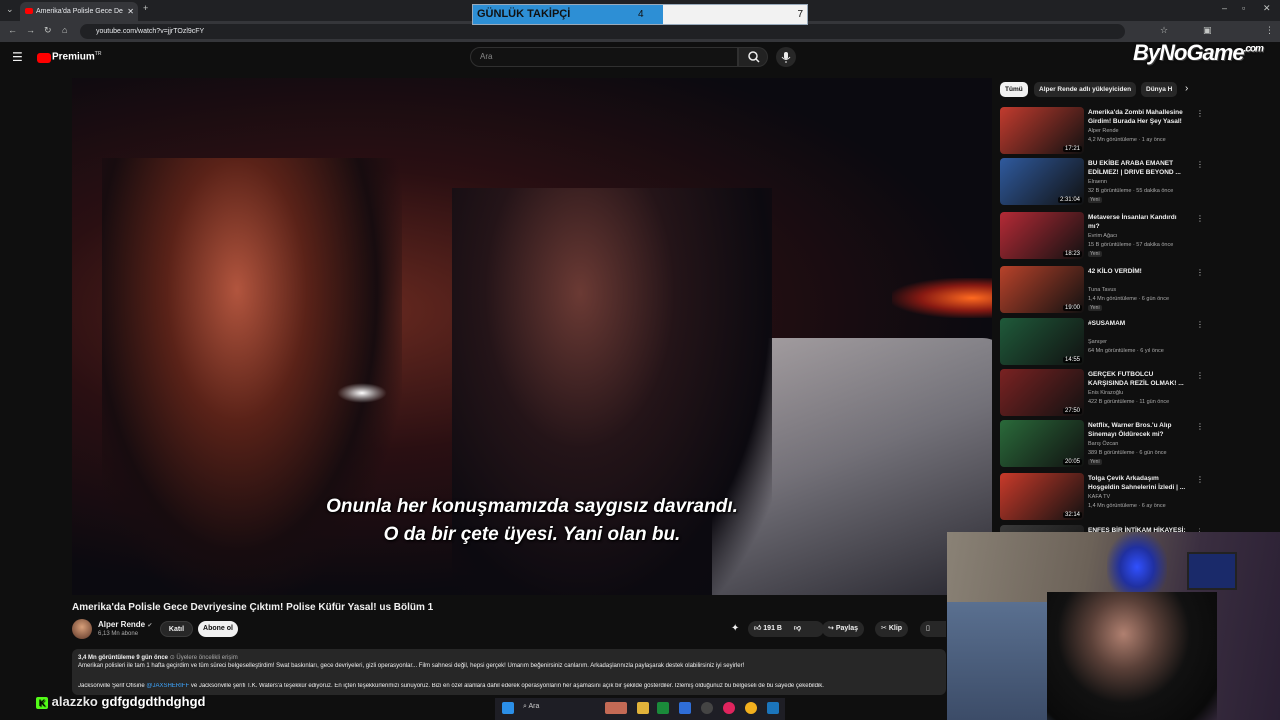 This screenshot has width=1280, height=720. Describe the element at coordinates (707, 708) in the screenshot. I see `obs-icon` at that location.